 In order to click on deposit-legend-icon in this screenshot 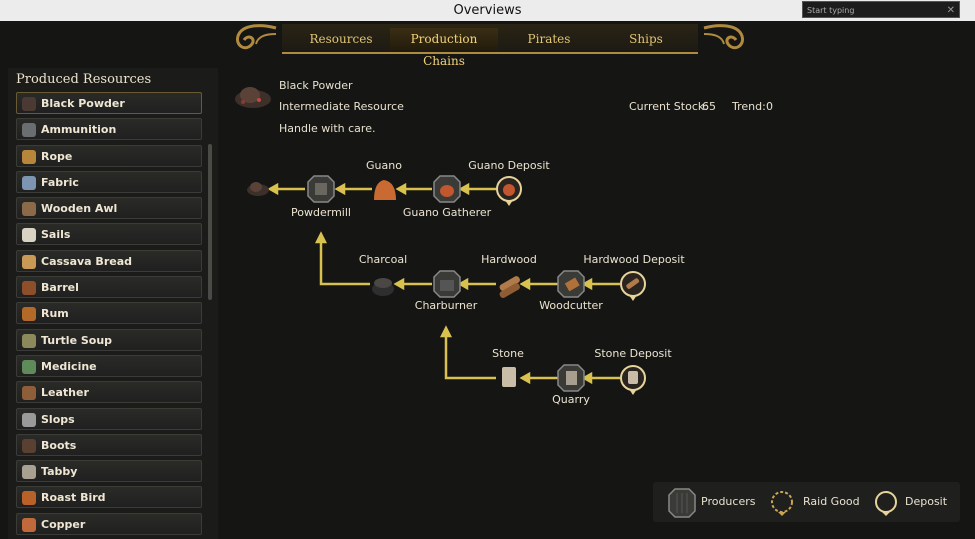, I will do `click(886, 503)`.